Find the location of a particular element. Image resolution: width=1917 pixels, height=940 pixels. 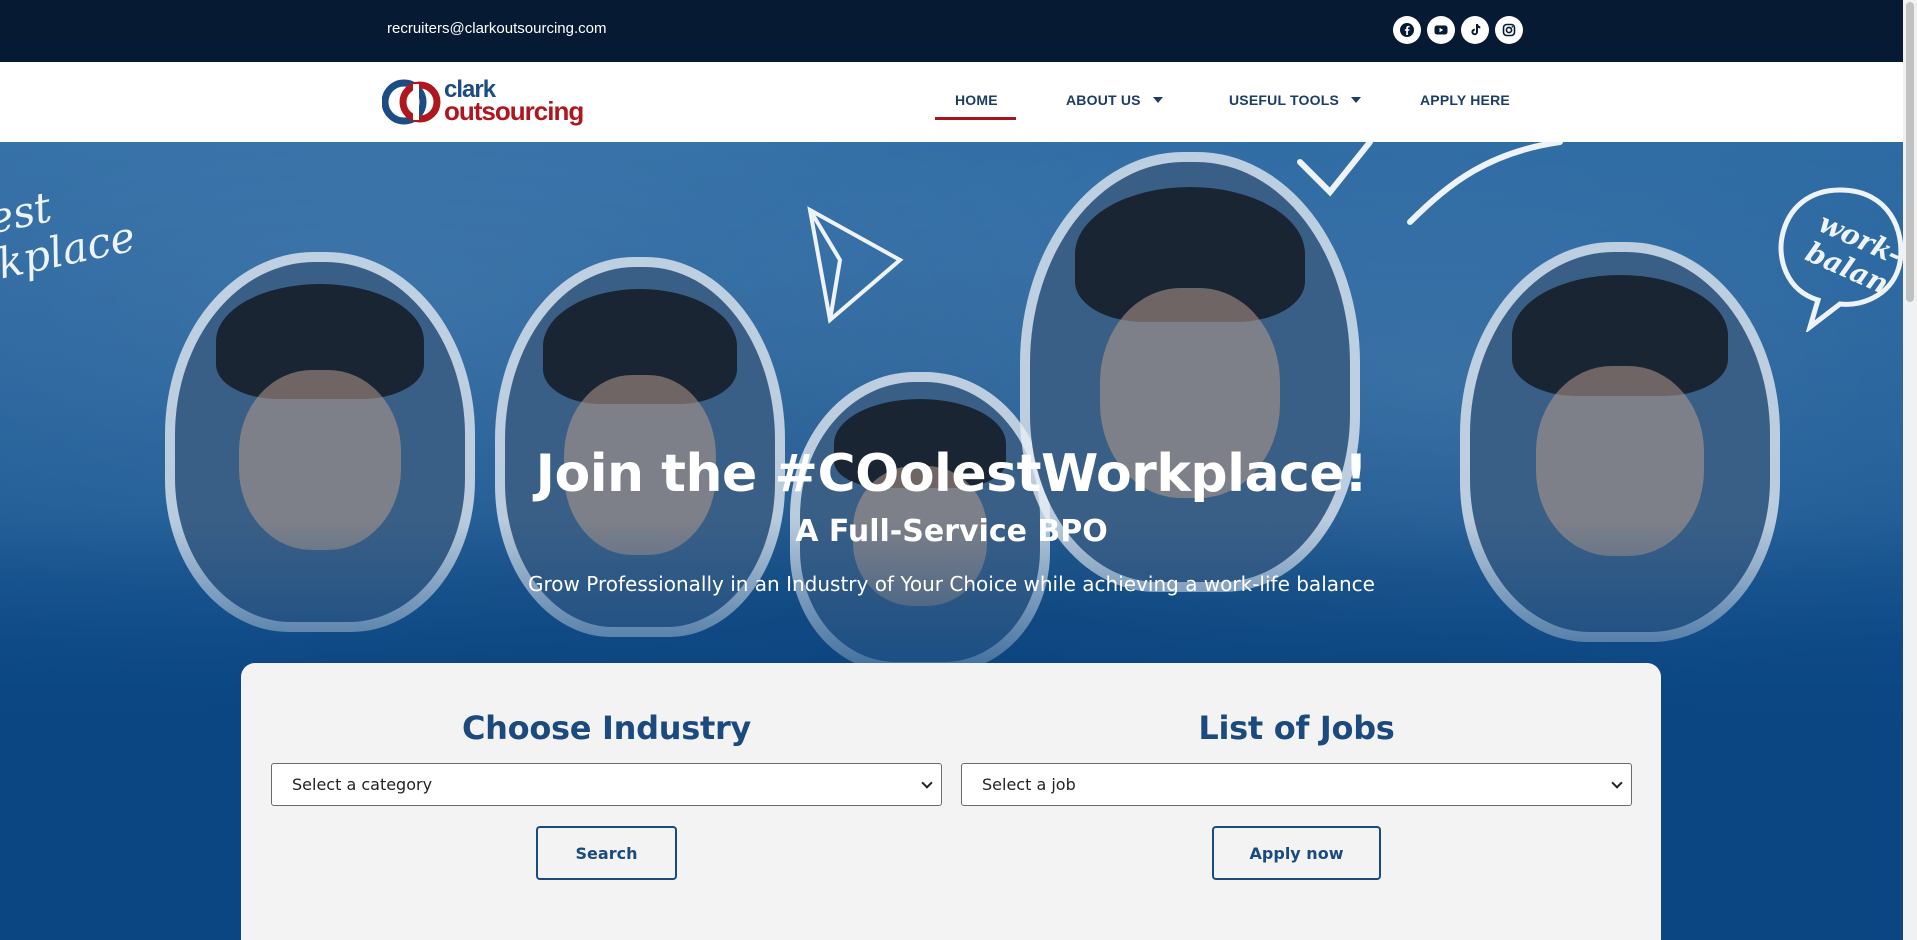

logo-line-2: outsourcing is located at coordinates (514, 111).